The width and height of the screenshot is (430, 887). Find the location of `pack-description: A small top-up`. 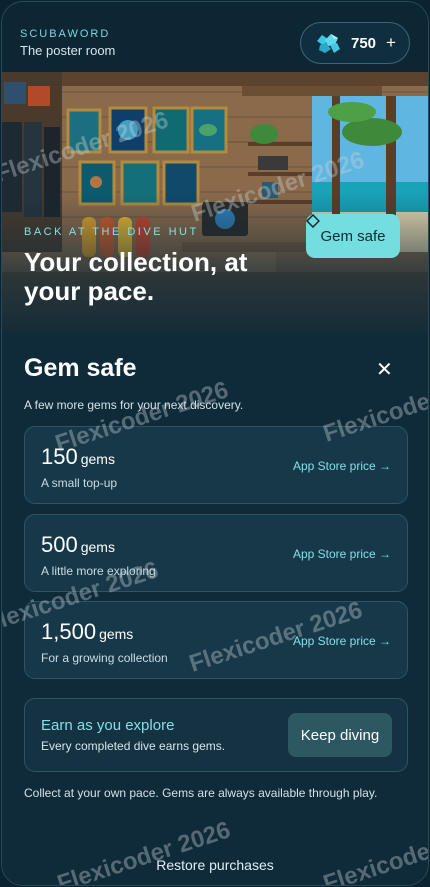

pack-description: A small top-up is located at coordinates (79, 483).